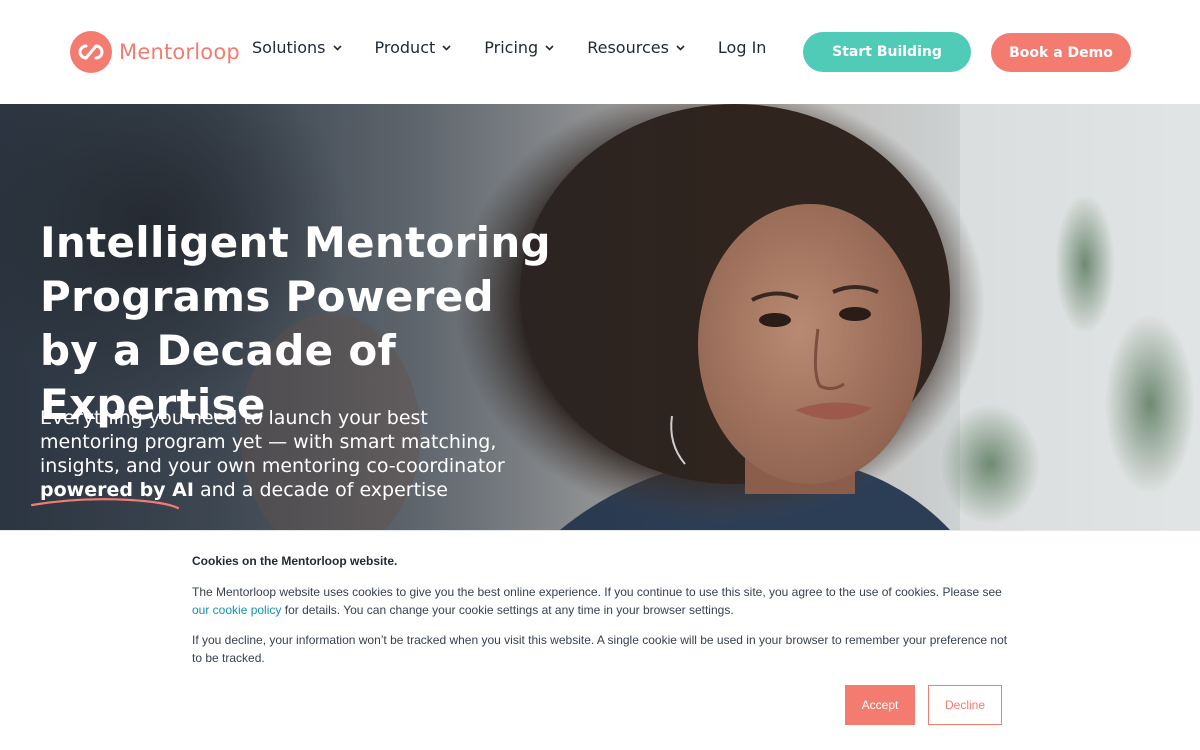  I want to click on logo: Mentorloop, so click(155, 52).